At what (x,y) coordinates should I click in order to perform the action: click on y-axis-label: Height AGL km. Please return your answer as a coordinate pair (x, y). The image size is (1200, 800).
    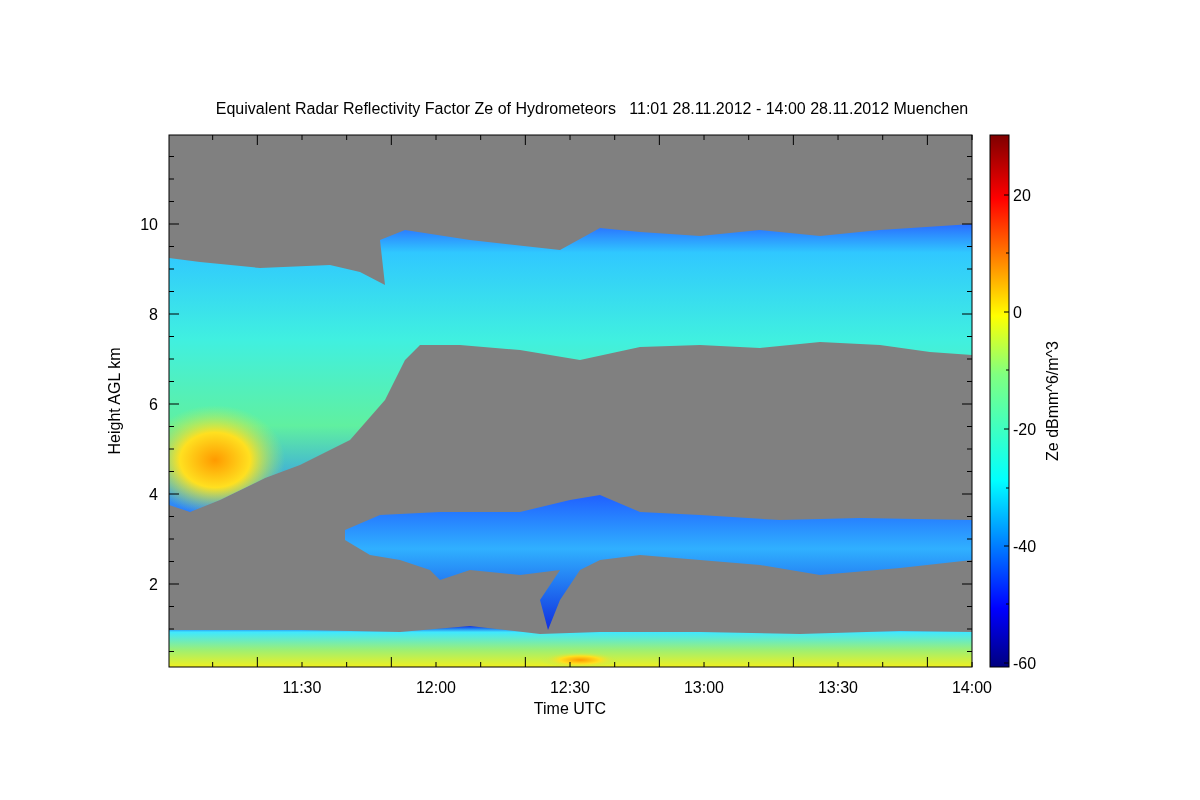
    Looking at the image, I should click on (114, 401).